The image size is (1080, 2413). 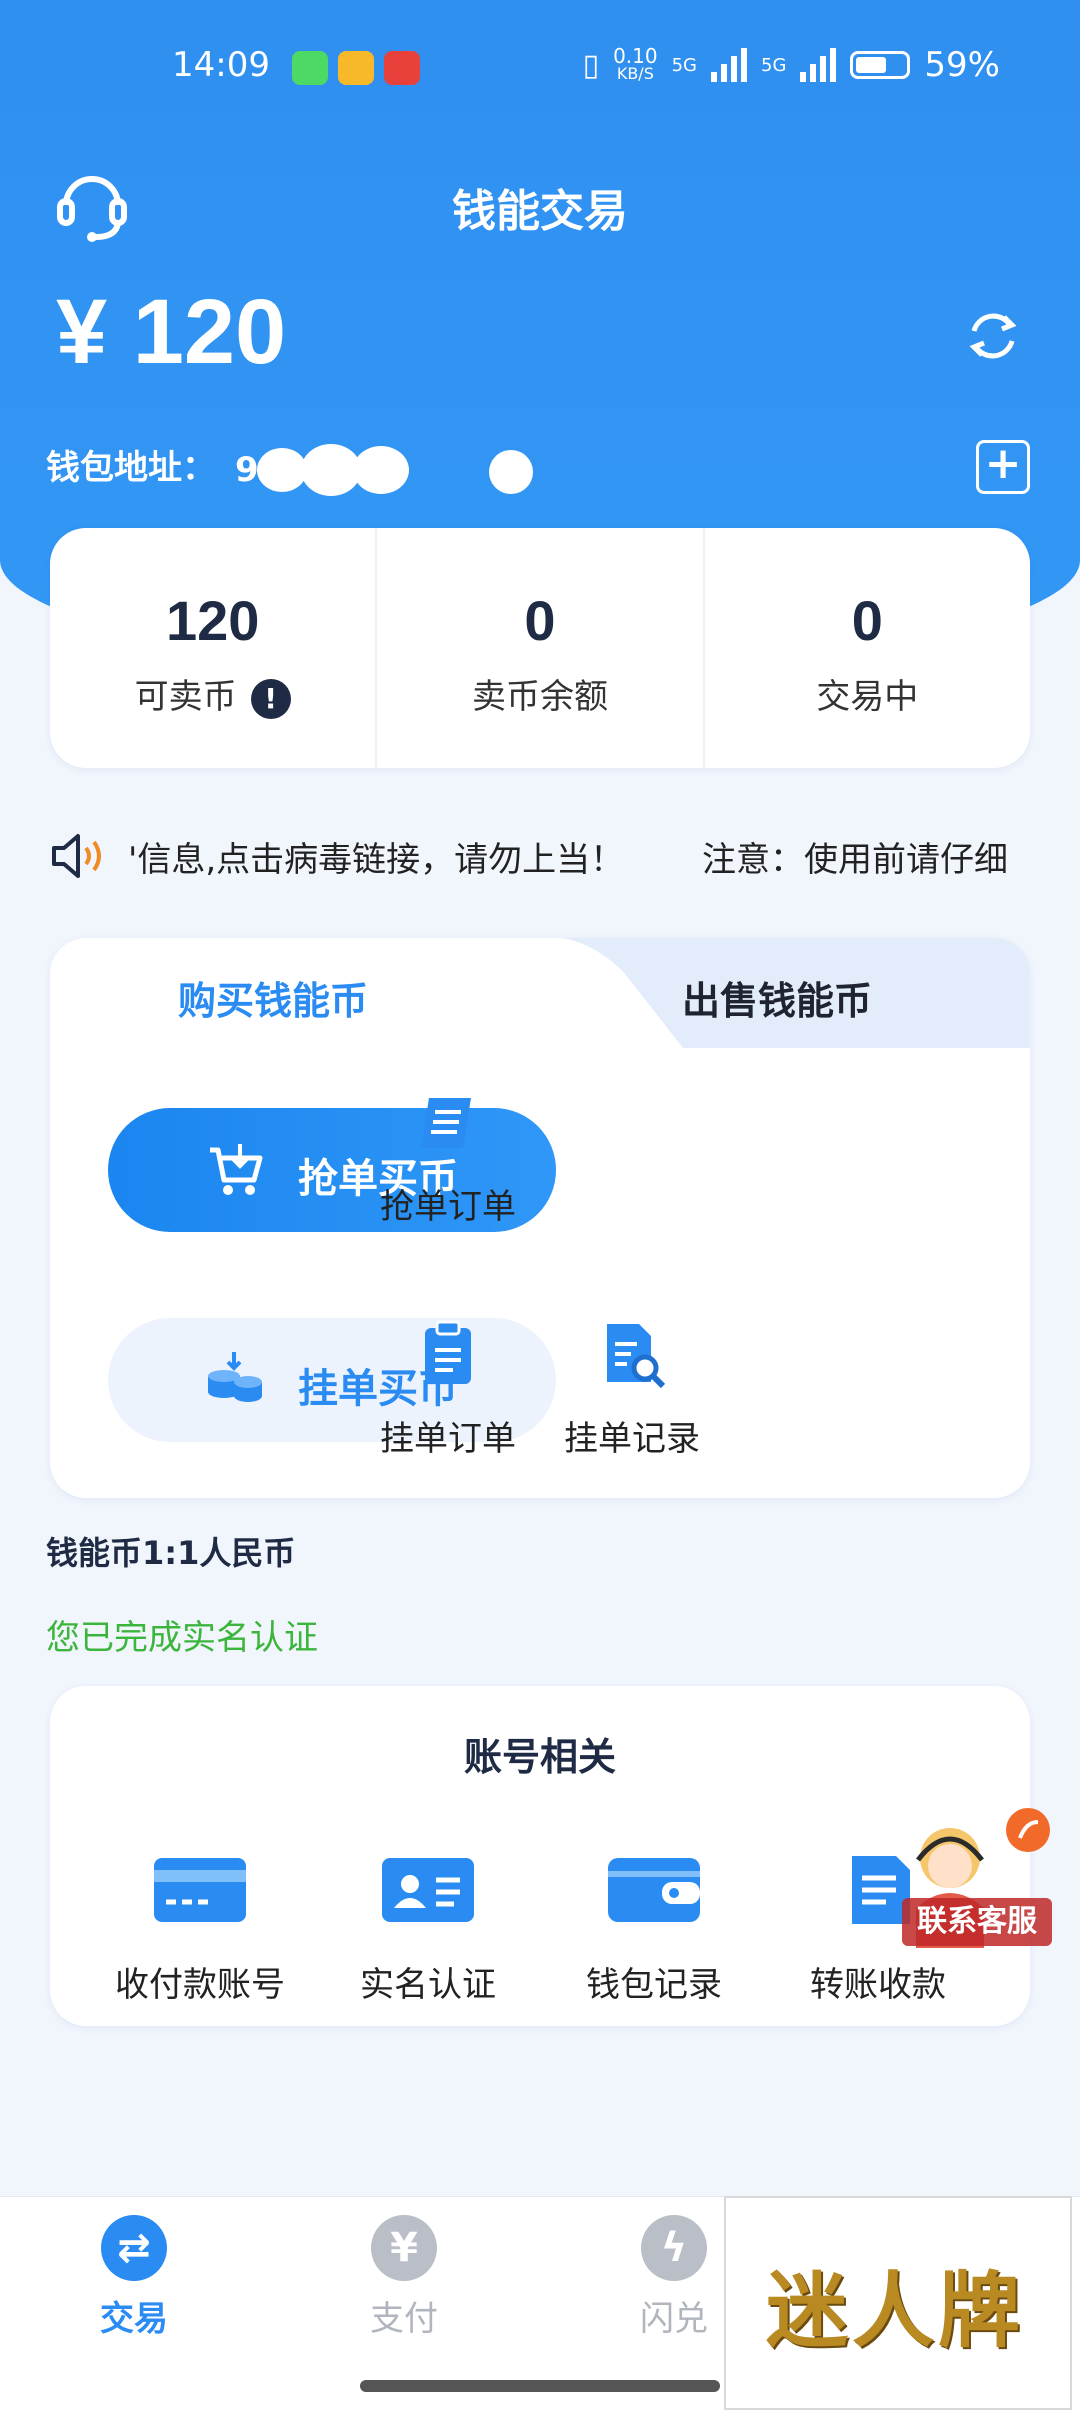 I want to click on stat-value: 120, so click(x=212, y=620).